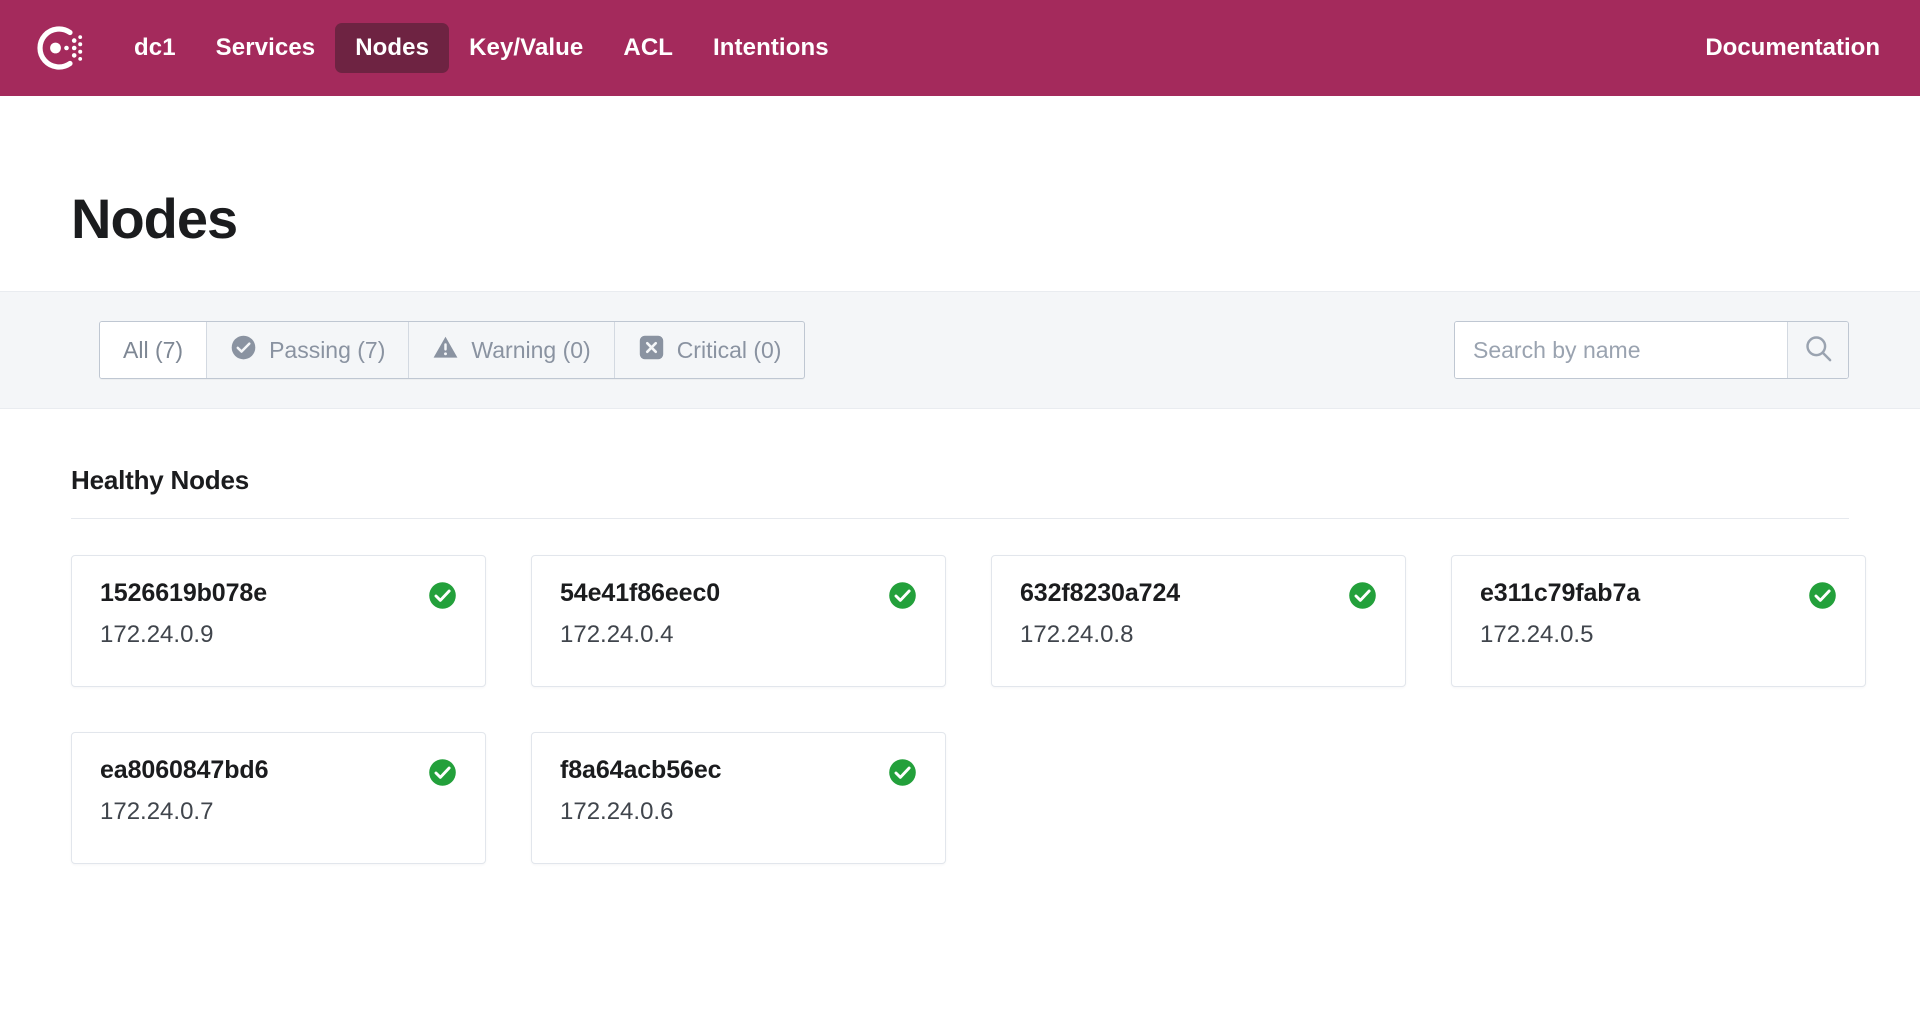 The image size is (1920, 1010). I want to click on filter-tab-passing: Passing (7), so click(308, 350).